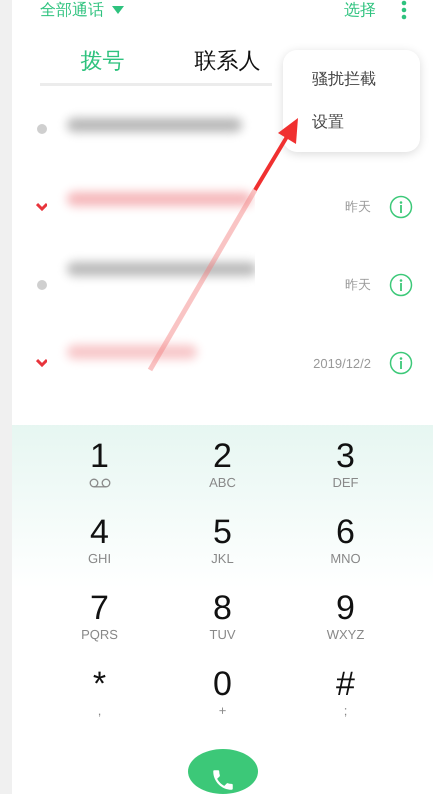  I want to click on call-time: 2019/12/2, so click(342, 363).